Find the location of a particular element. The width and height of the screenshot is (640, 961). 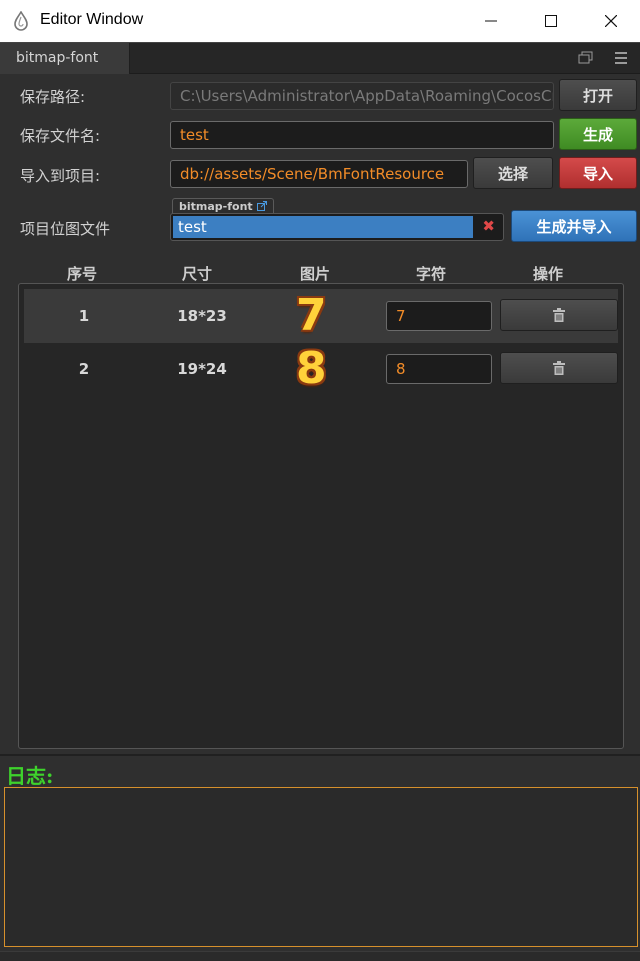

close-button is located at coordinates (611, 21).